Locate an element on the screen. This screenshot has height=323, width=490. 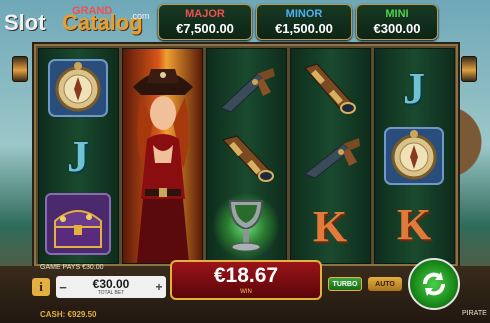
reel-5: J K is located at coordinates (414, 156).